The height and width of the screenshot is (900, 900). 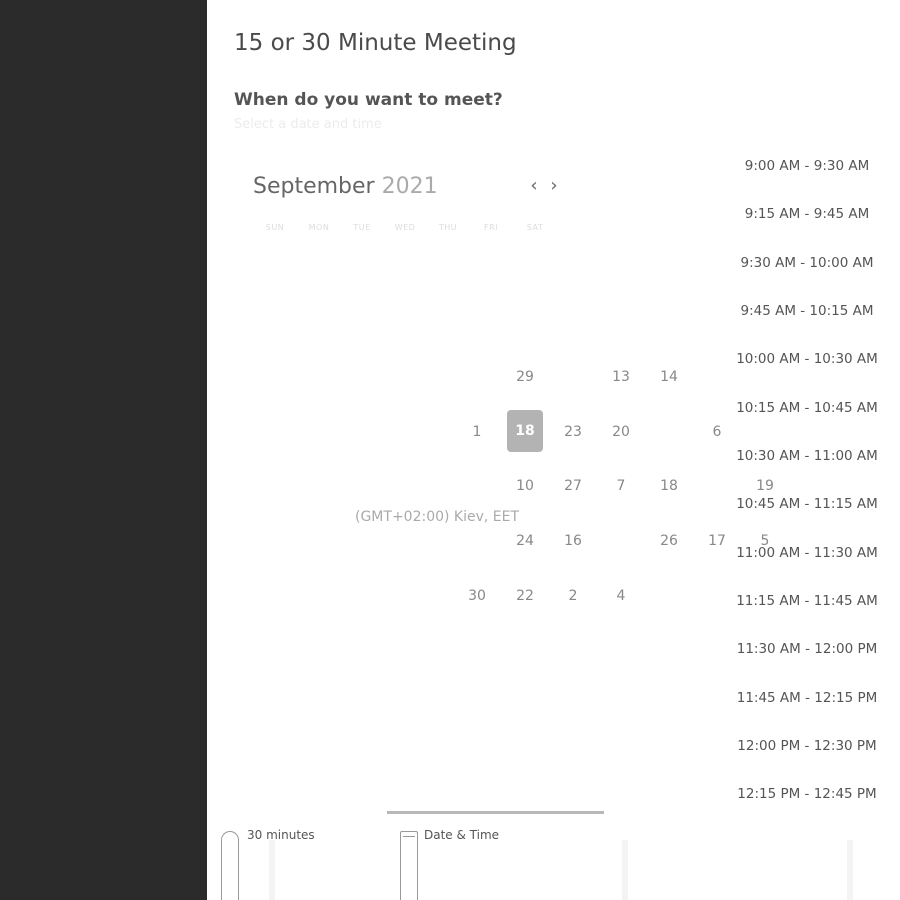 I want to click on step-progress-bar, so click(x=495, y=812).